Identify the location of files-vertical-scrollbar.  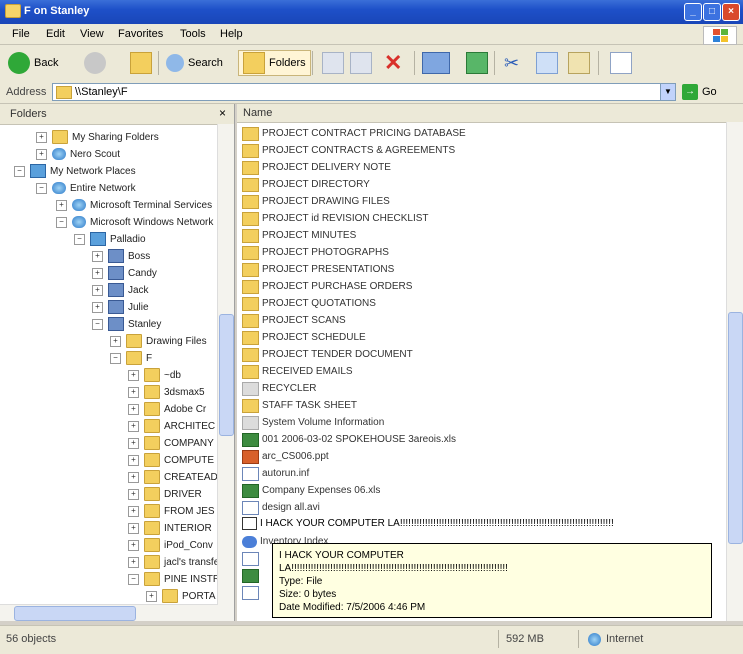
(734, 371).